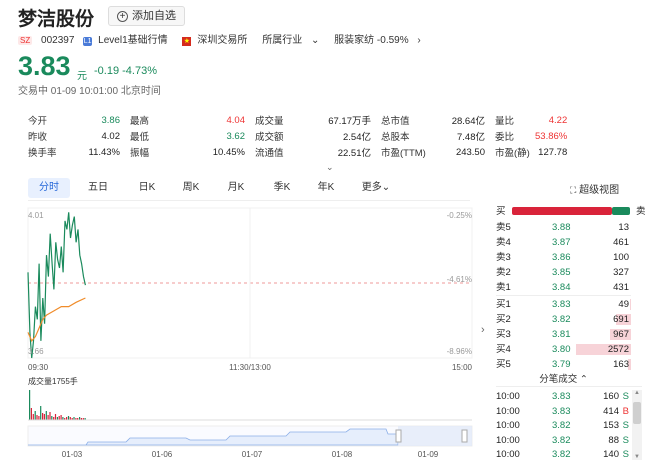 This screenshot has height=470, width=650. Describe the element at coordinates (36, 215) in the screenshot. I see `y-axis-top-label: 4.01` at that location.